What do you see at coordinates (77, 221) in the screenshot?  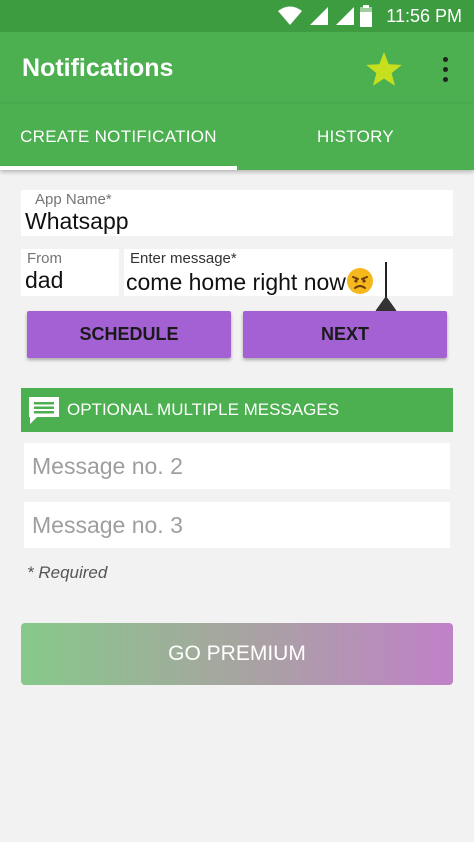 I see `app-name-value: Whatsapp` at bounding box center [77, 221].